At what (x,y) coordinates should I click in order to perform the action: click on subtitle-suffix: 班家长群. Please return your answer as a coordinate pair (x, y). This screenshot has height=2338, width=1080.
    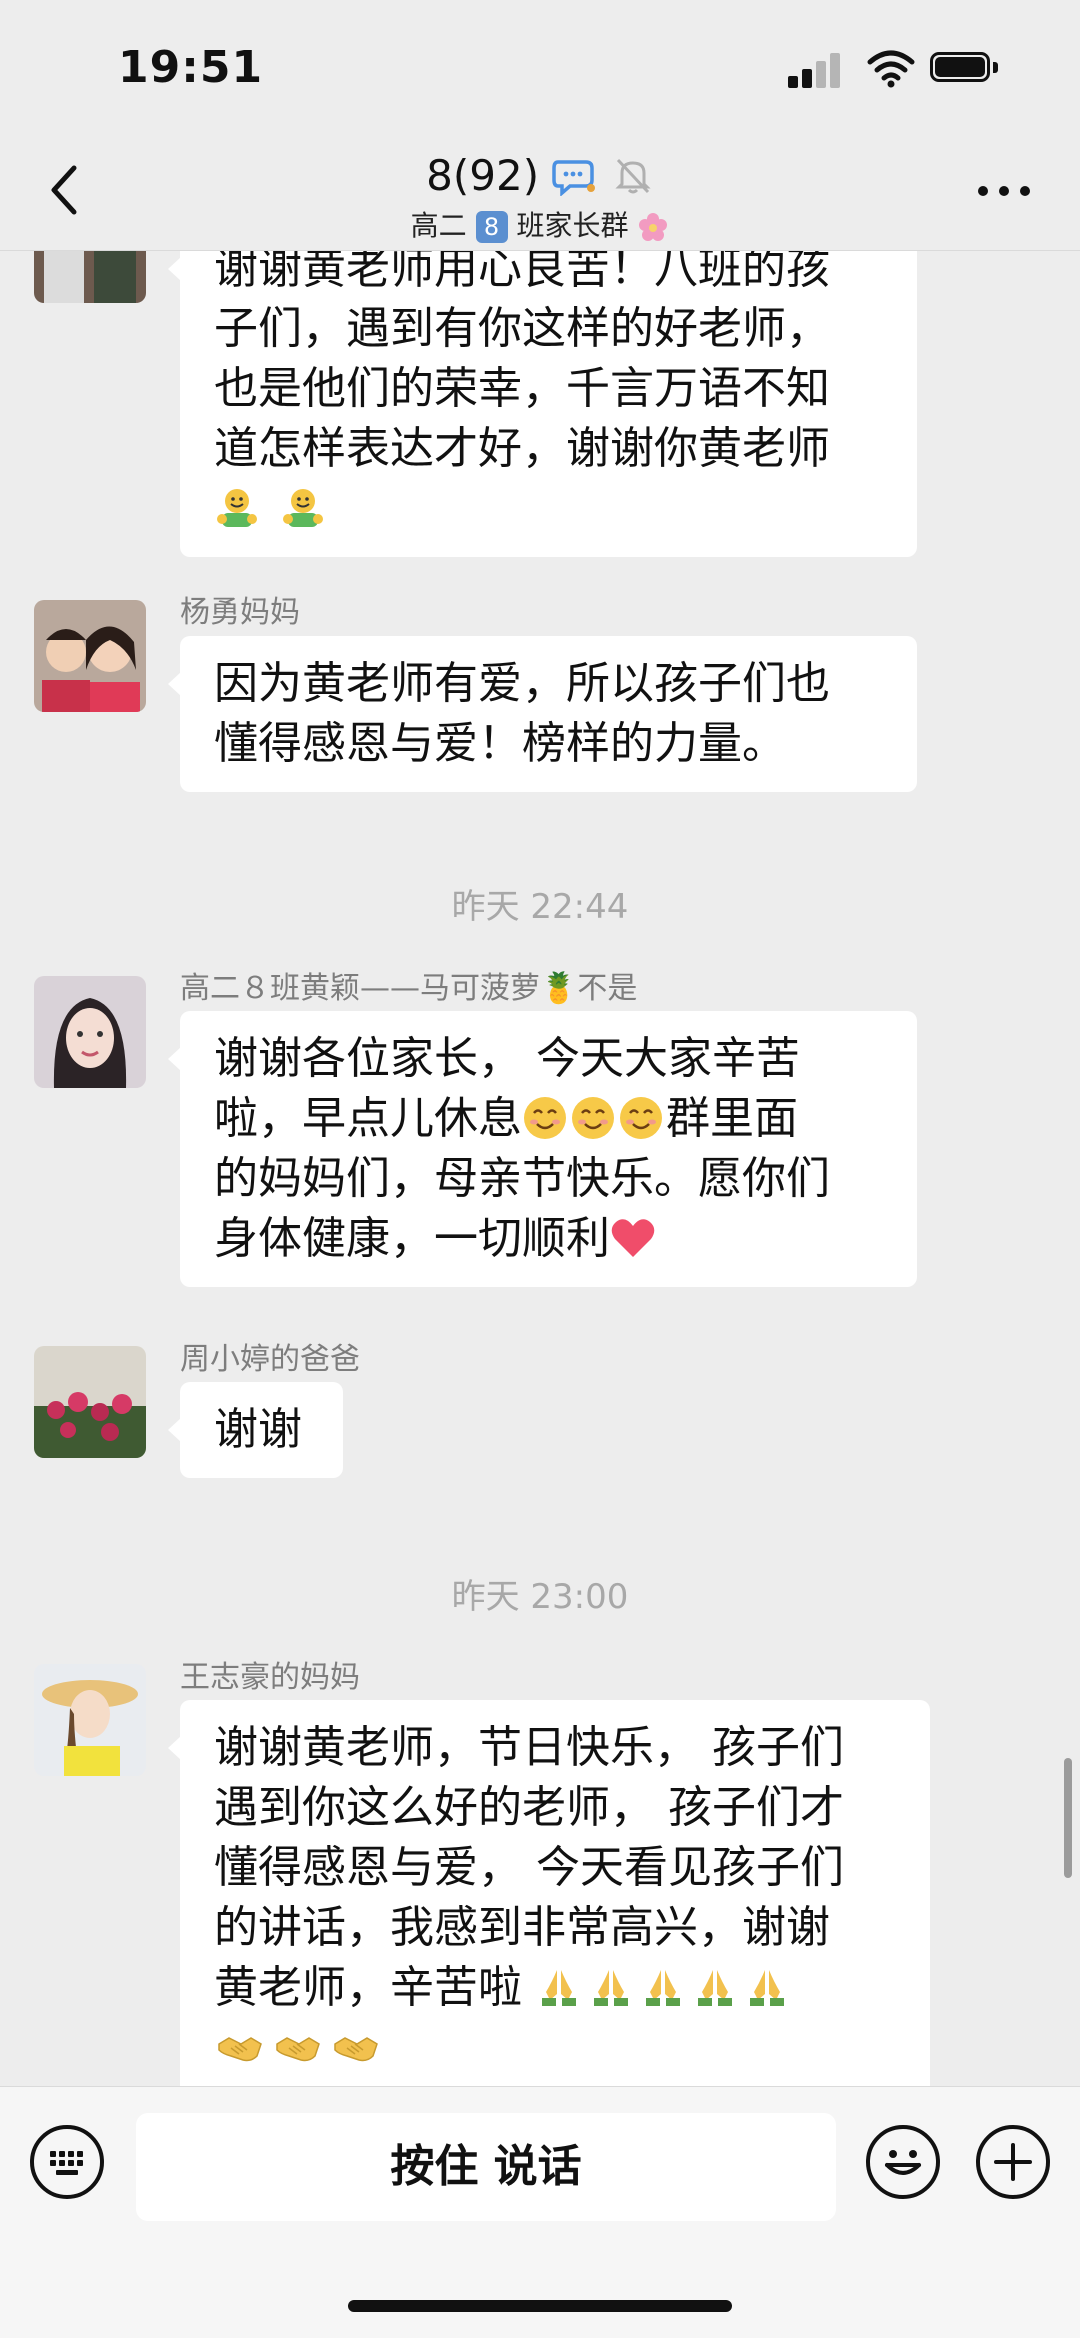
    Looking at the image, I should click on (572, 225).